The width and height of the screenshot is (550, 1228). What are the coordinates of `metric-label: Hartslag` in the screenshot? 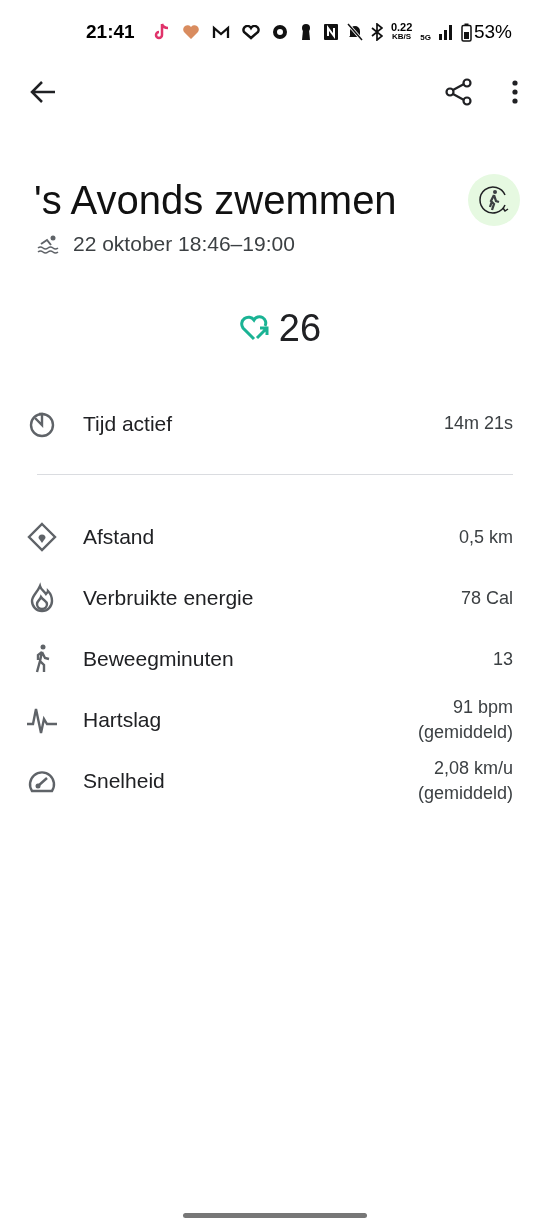 It's located at (122, 720).